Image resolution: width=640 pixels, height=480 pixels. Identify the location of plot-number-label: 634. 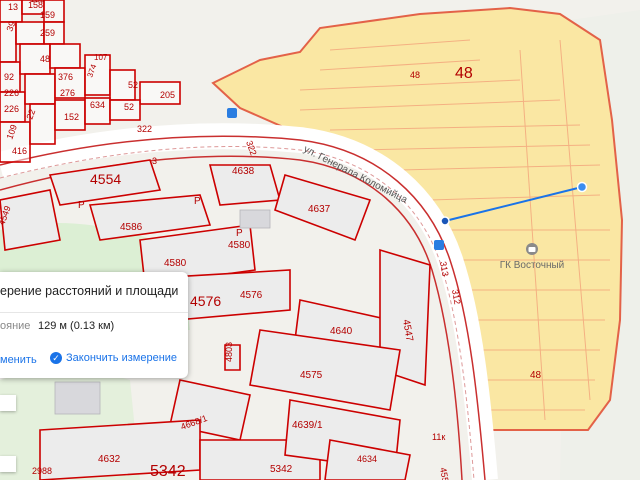
(97, 105).